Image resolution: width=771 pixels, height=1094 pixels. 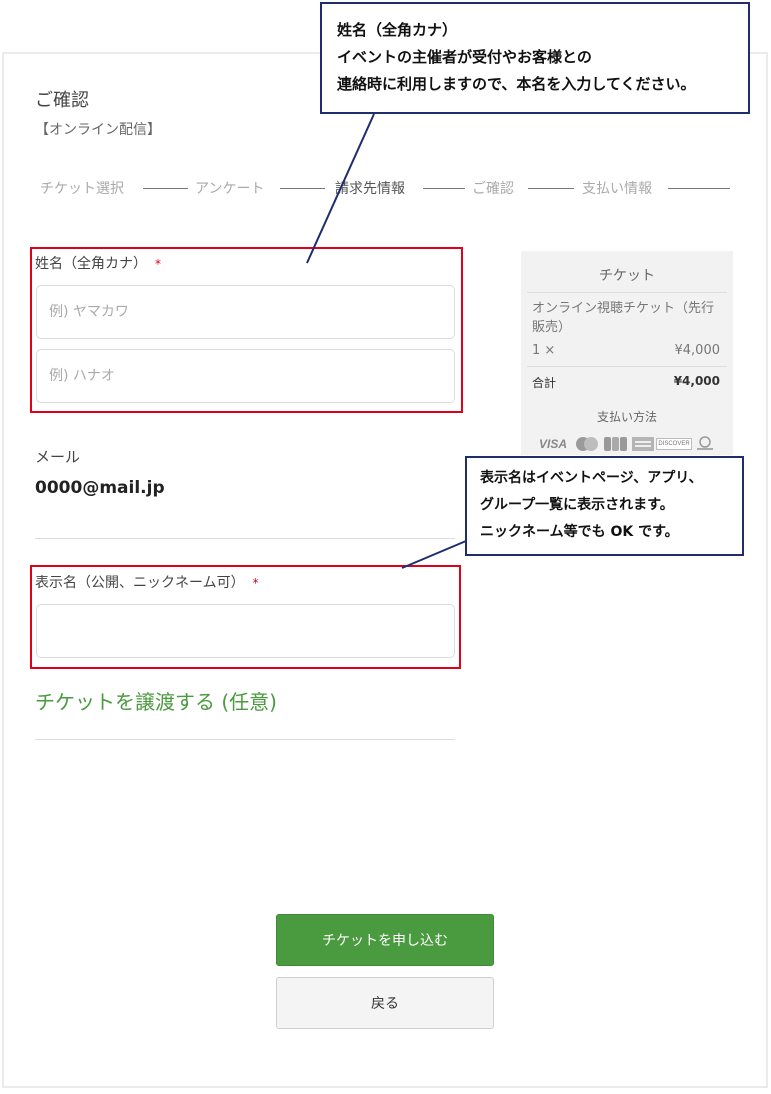 What do you see at coordinates (385, 1003) in the screenshot?
I see `back-button: 戻る` at bounding box center [385, 1003].